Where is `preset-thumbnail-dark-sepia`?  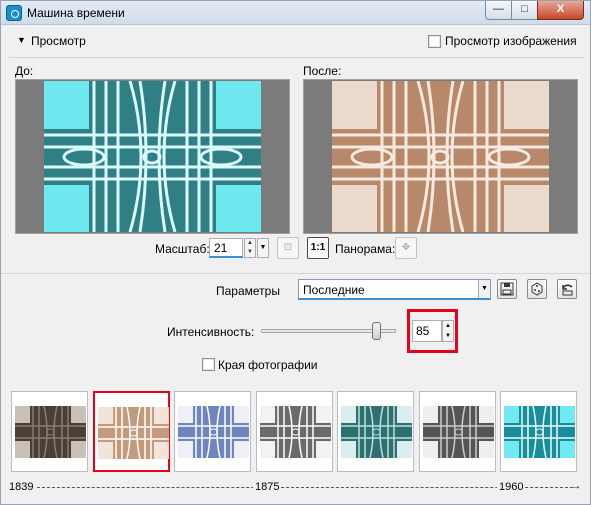 preset-thumbnail-dark-sepia is located at coordinates (49, 431).